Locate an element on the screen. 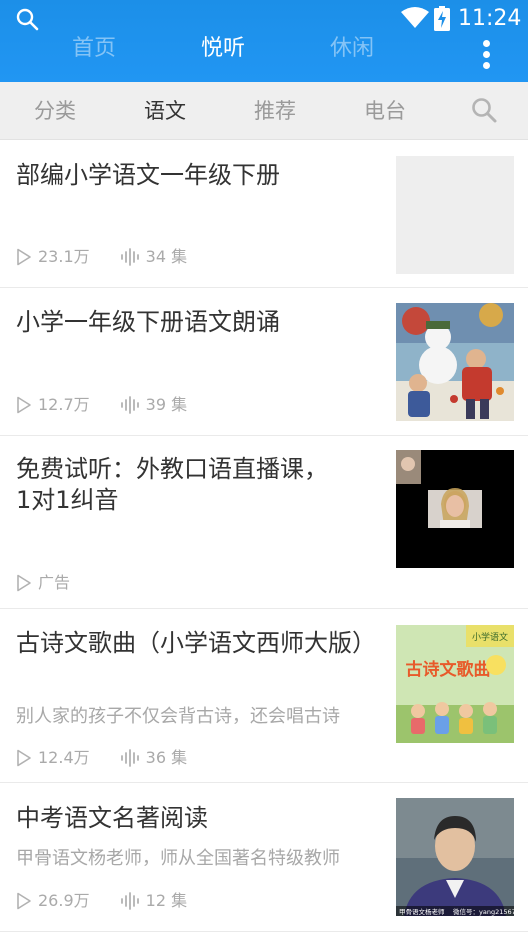 The height and width of the screenshot is (940, 528). play-count: 23.1万 is located at coordinates (64, 256).